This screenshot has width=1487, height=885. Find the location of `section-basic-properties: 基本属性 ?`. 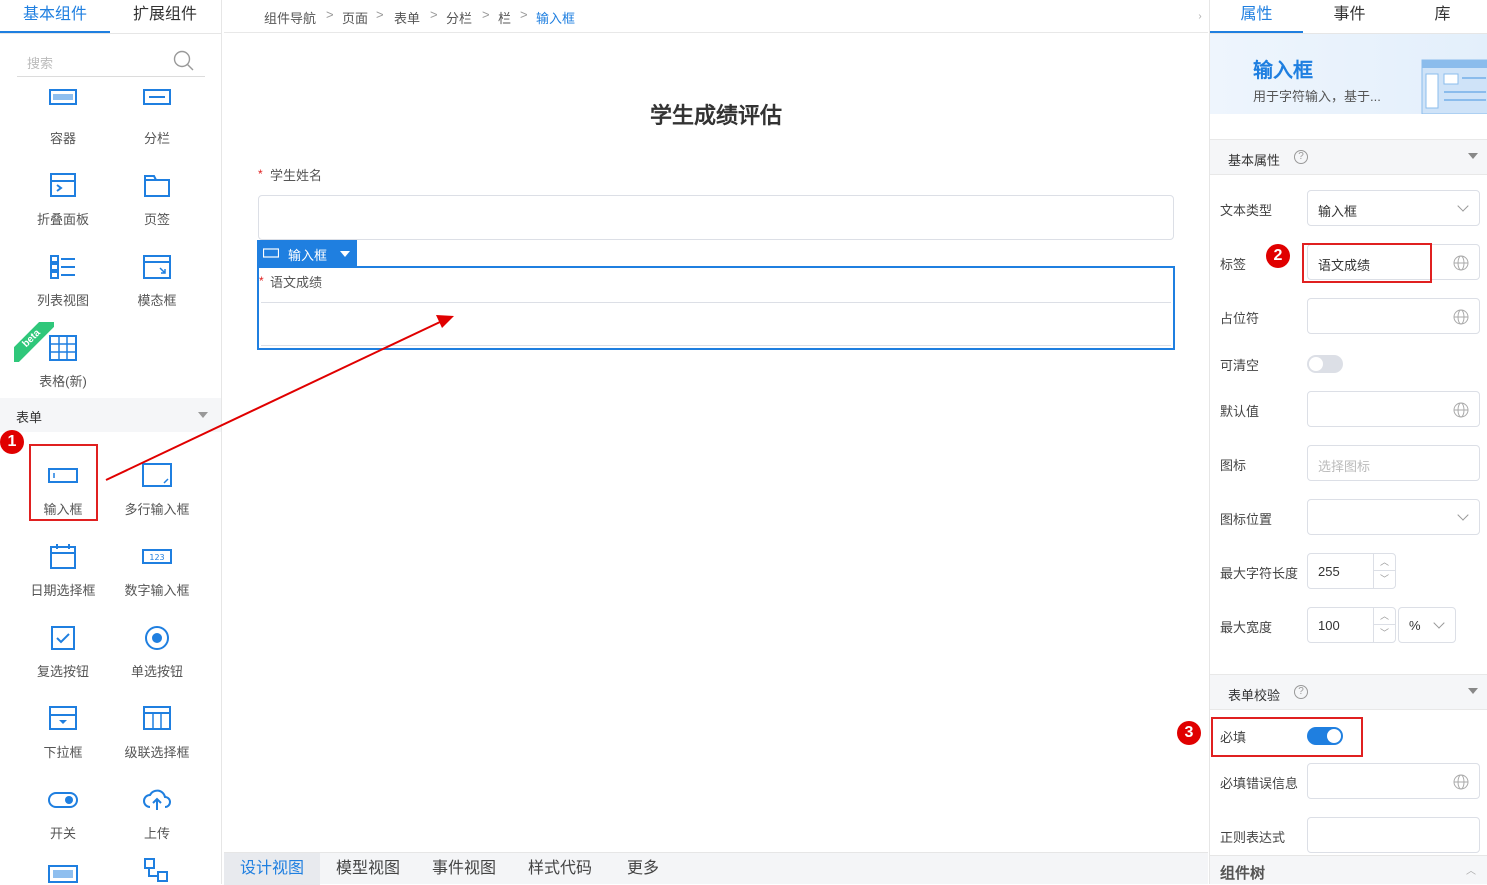

section-basic-properties: 基本属性 ? is located at coordinates (1348, 157).